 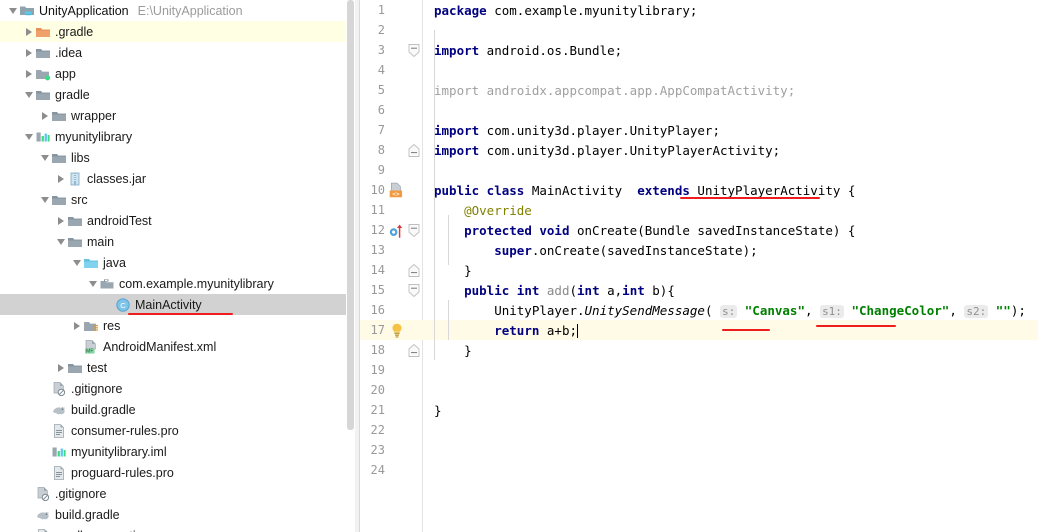 I want to click on code-line: 2, so click(x=699, y=30).